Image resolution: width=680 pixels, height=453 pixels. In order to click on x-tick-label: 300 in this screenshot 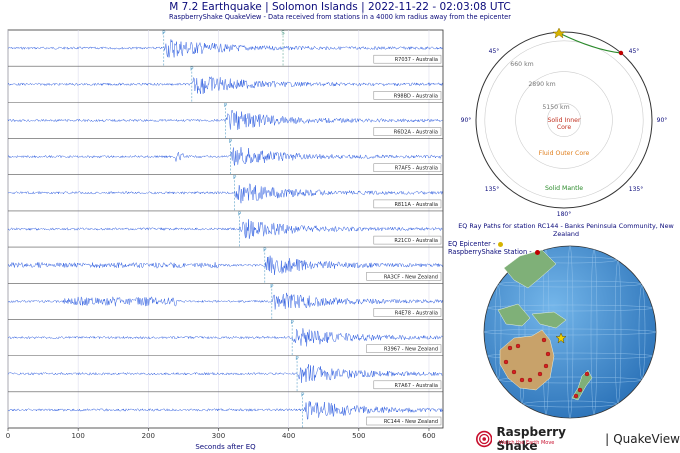, I will do `click(218, 436)`.